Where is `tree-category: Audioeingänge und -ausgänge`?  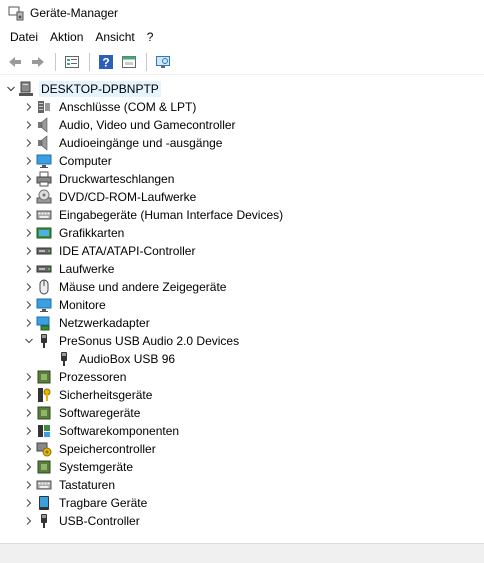 tree-category: Audioeingänge und -ausgänge is located at coordinates (123, 143).